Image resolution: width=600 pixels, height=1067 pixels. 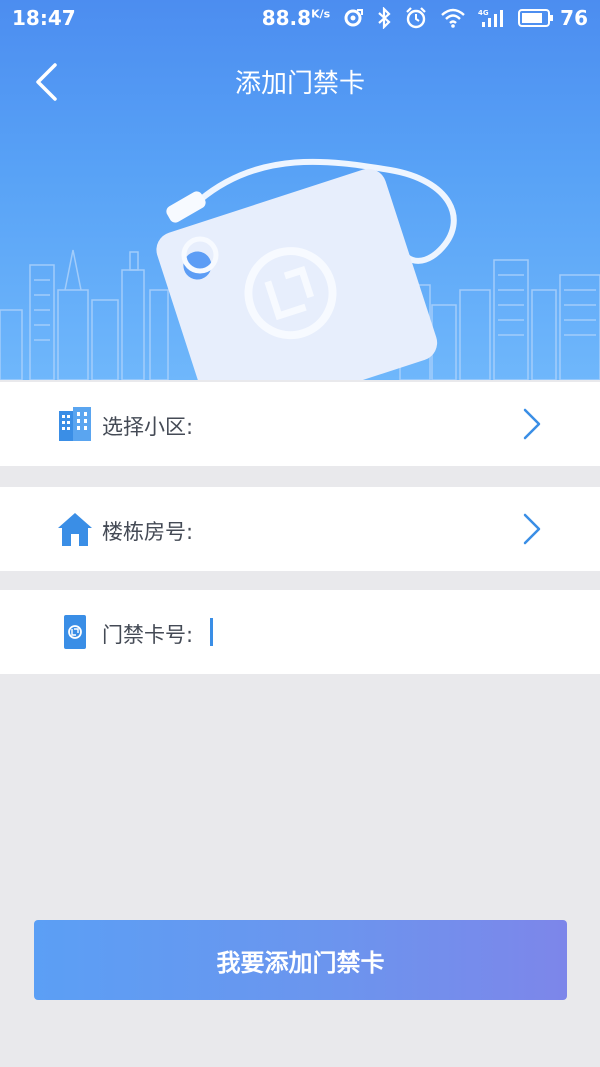 I want to click on select-building-room-row: 楼栋房号:, so click(x=300, y=529).